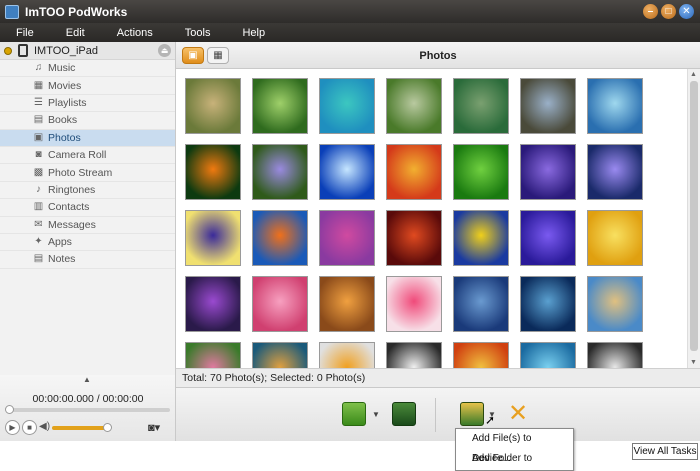  What do you see at coordinates (87, 156) in the screenshot?
I see `sidebar-item-camera-roll: ◙ Camera Roll` at bounding box center [87, 156].